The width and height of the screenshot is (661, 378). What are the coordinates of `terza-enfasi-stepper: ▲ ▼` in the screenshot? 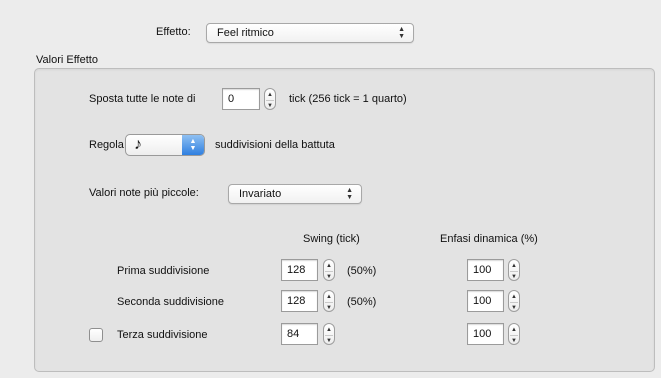 It's located at (514, 334).